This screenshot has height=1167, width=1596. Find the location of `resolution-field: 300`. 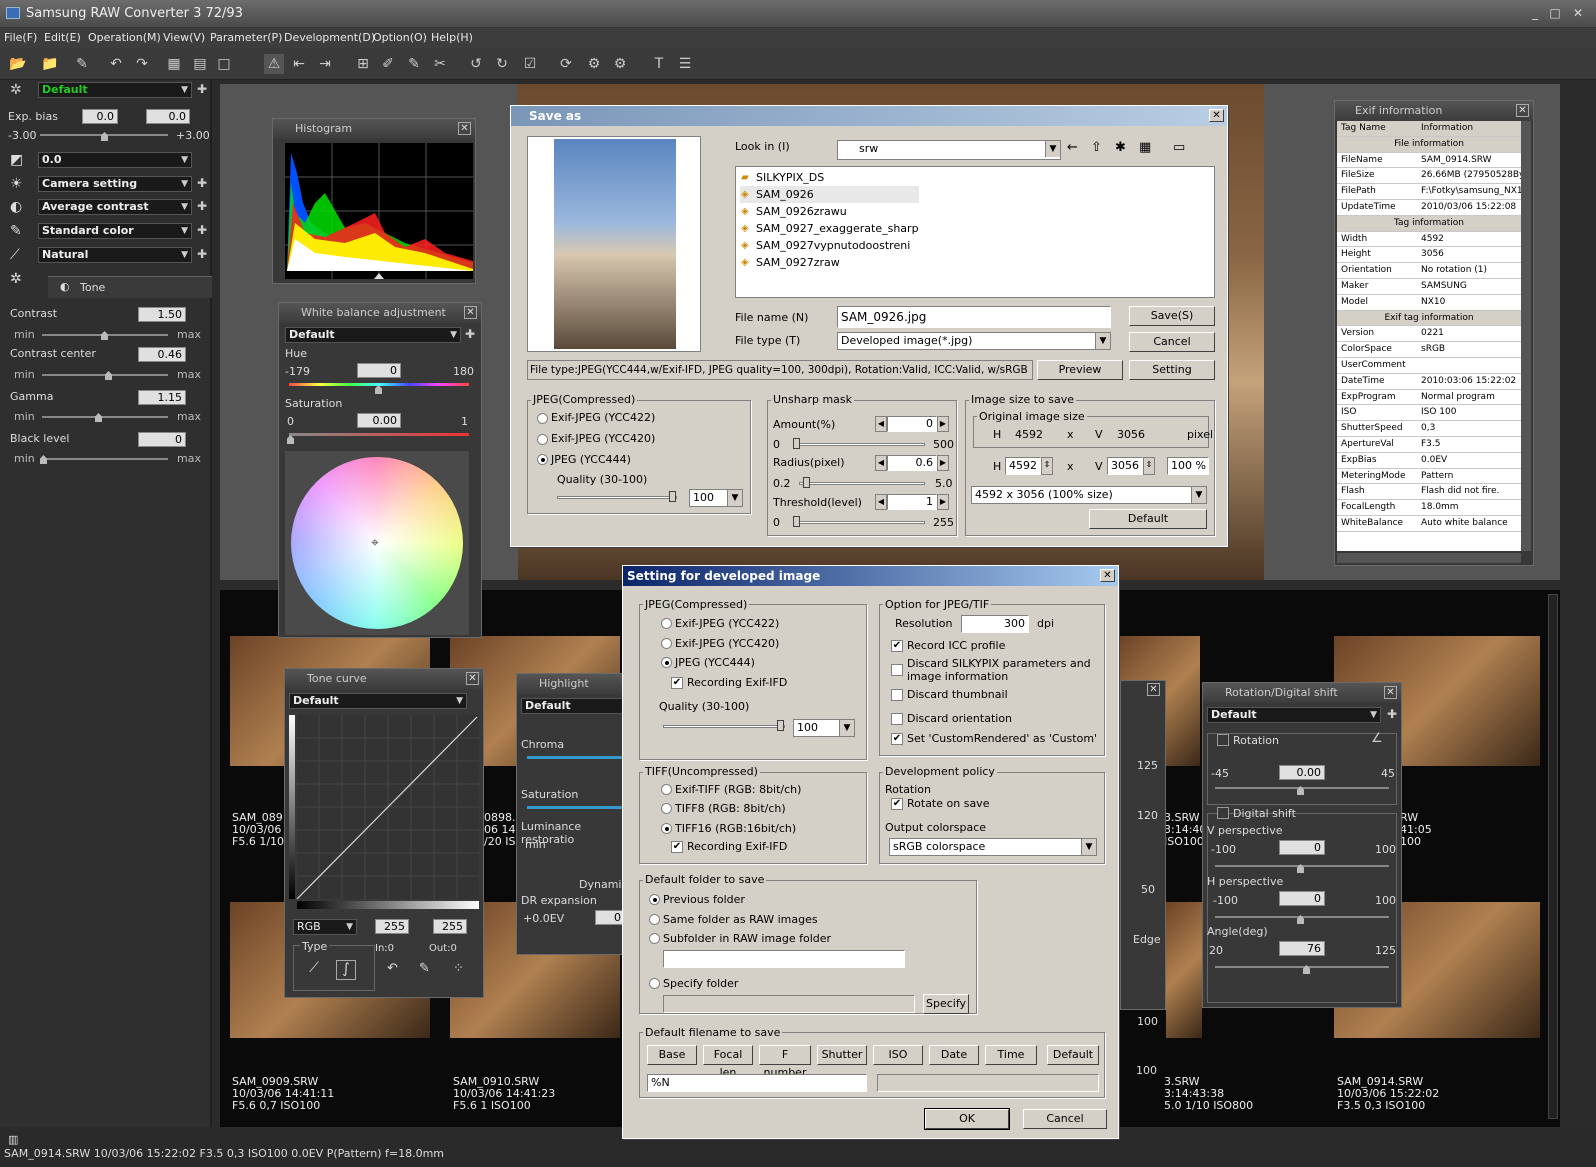

resolution-field: 300 is located at coordinates (995, 624).